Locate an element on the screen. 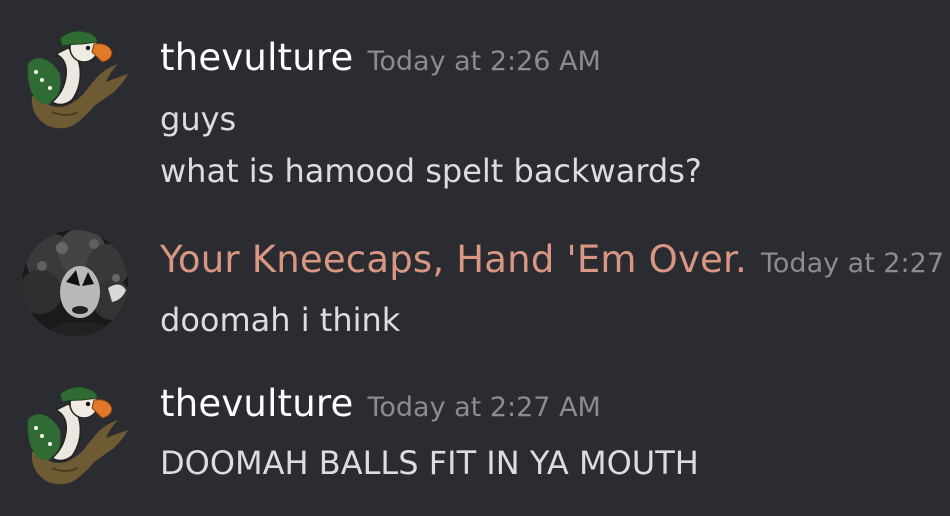 Image resolution: width=950 pixels, height=516 pixels. message-text: guys is located at coordinates (198, 119).